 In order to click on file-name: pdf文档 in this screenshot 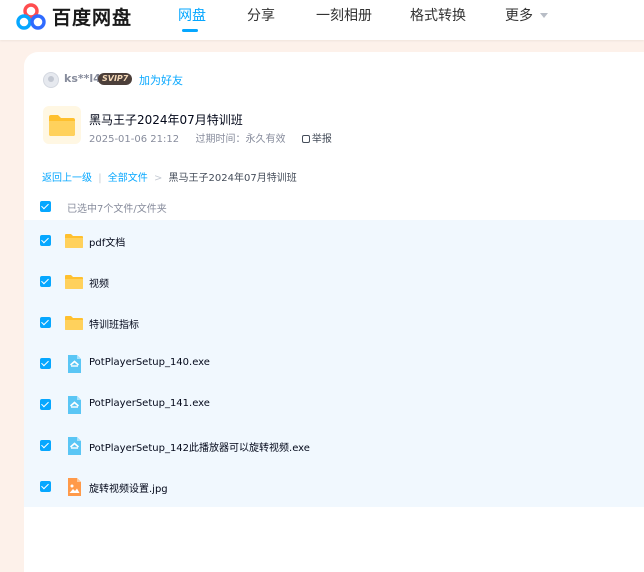, I will do `click(107, 241)`.